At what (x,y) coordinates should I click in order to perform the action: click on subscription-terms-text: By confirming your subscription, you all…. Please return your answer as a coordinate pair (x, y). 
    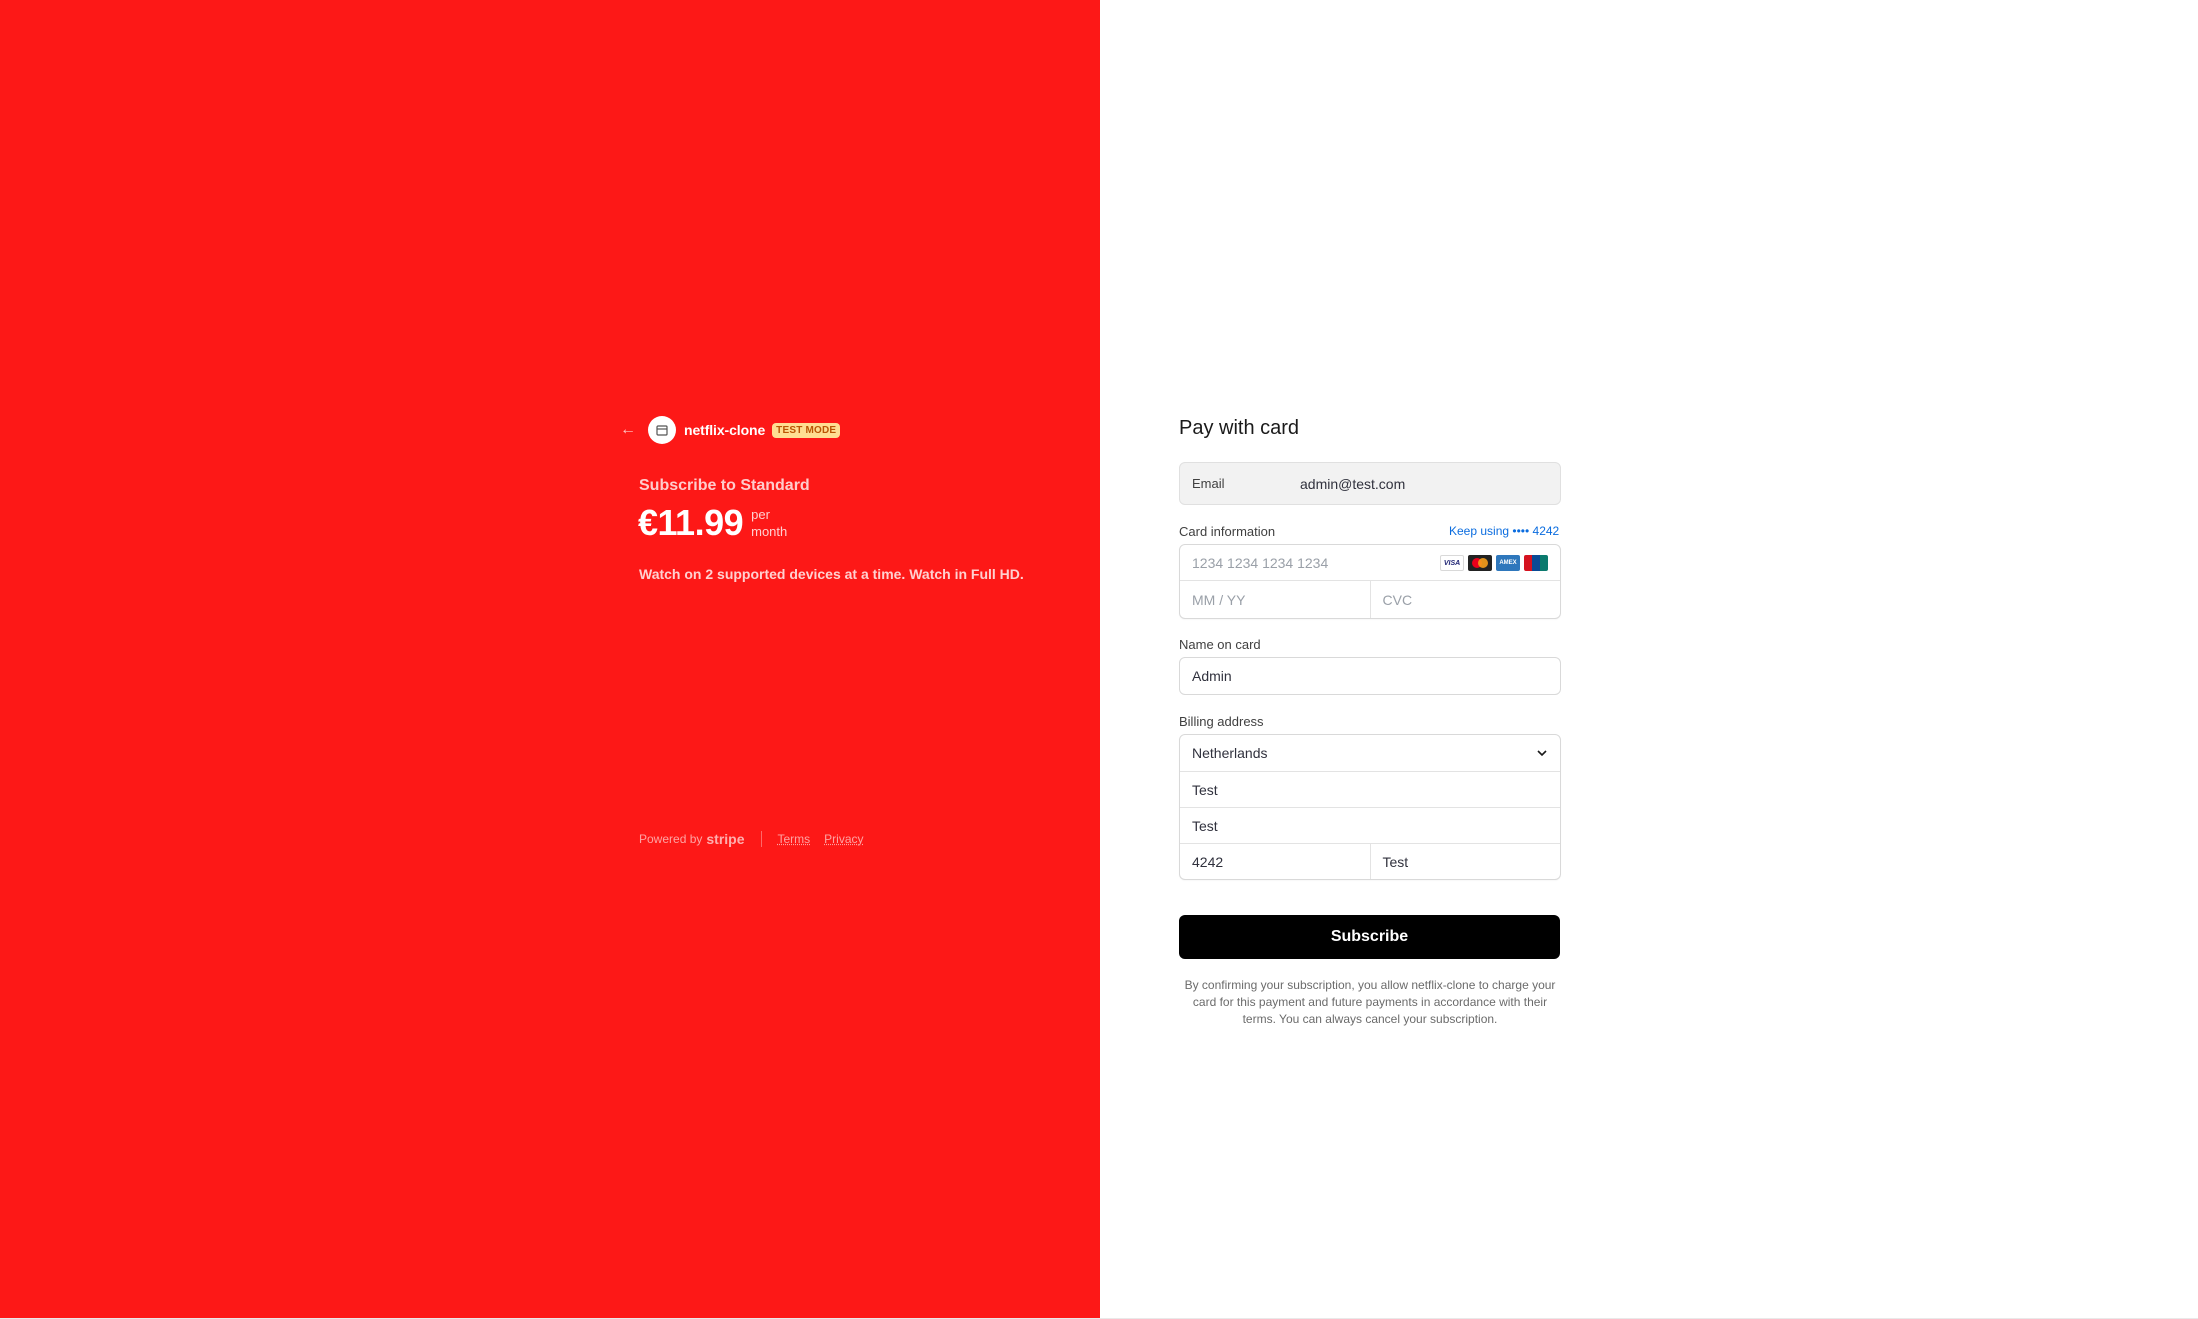
    Looking at the image, I should click on (1370, 1002).